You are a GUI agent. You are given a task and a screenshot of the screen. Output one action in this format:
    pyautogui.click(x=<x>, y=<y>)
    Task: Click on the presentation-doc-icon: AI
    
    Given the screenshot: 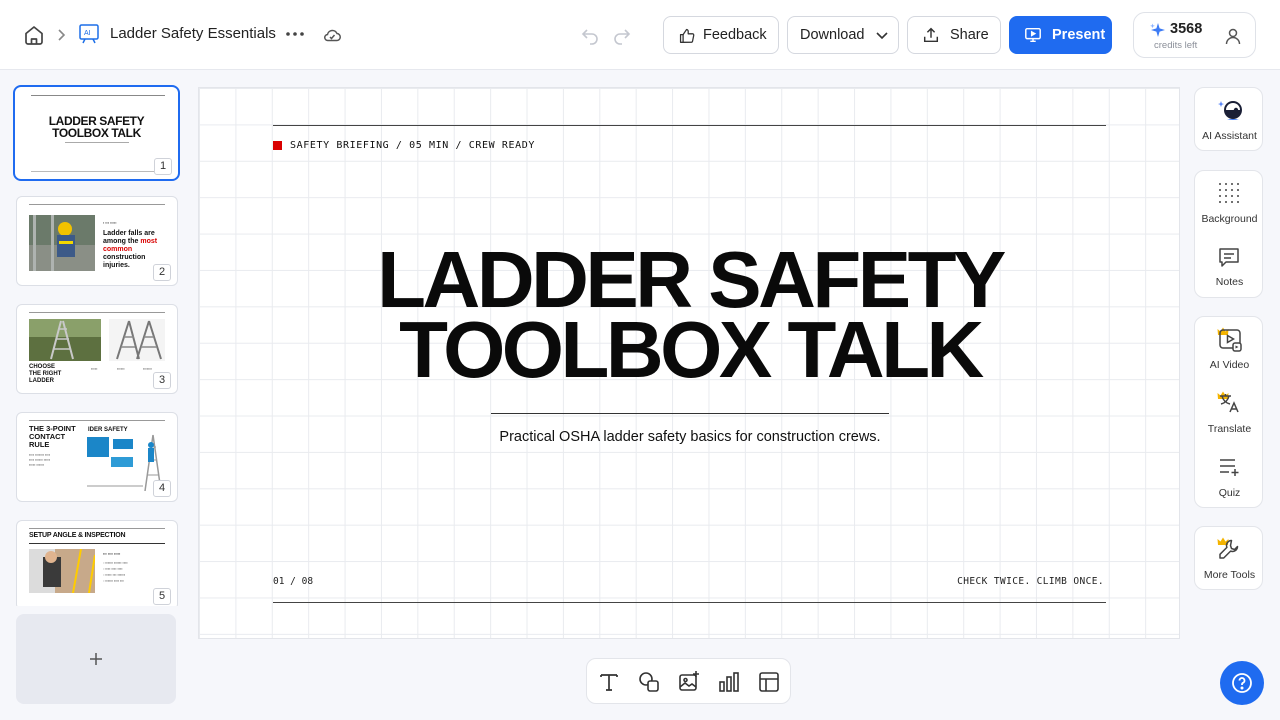 What is the action you would take?
    pyautogui.click(x=89, y=34)
    